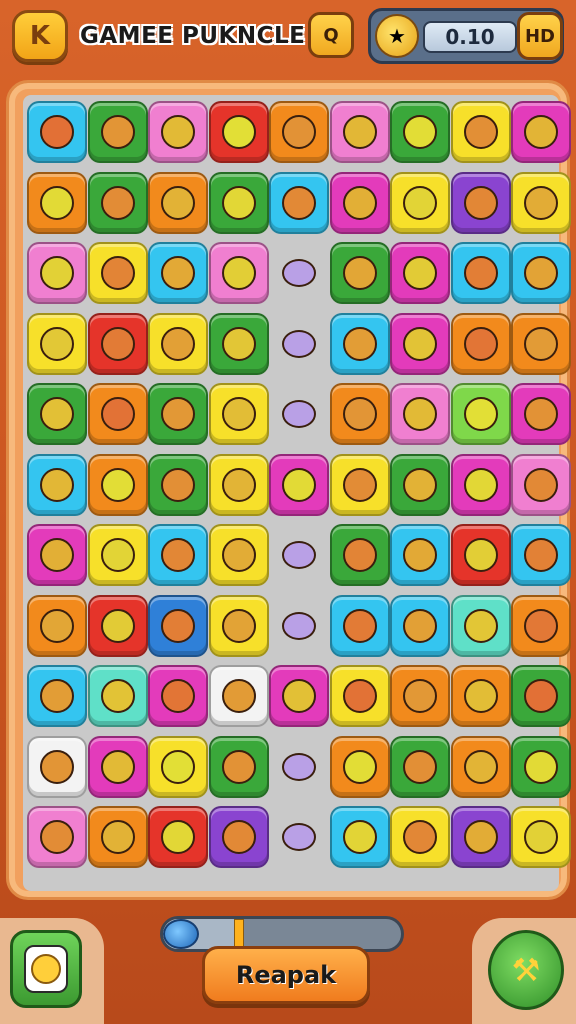 This screenshot has height=1024, width=576. I want to click on tile-r3-c5, so click(359, 343).